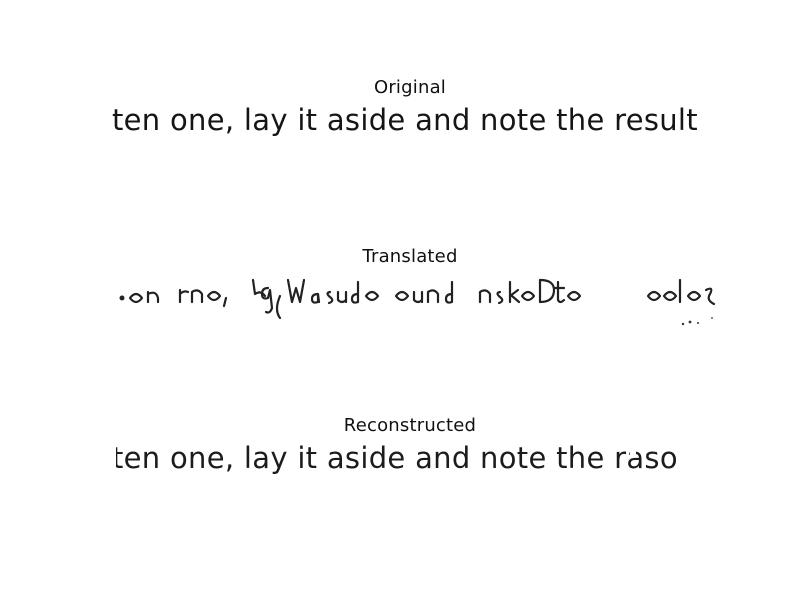 This screenshot has height=600, width=800. I want to click on artifact-mask, so click(633, 450).